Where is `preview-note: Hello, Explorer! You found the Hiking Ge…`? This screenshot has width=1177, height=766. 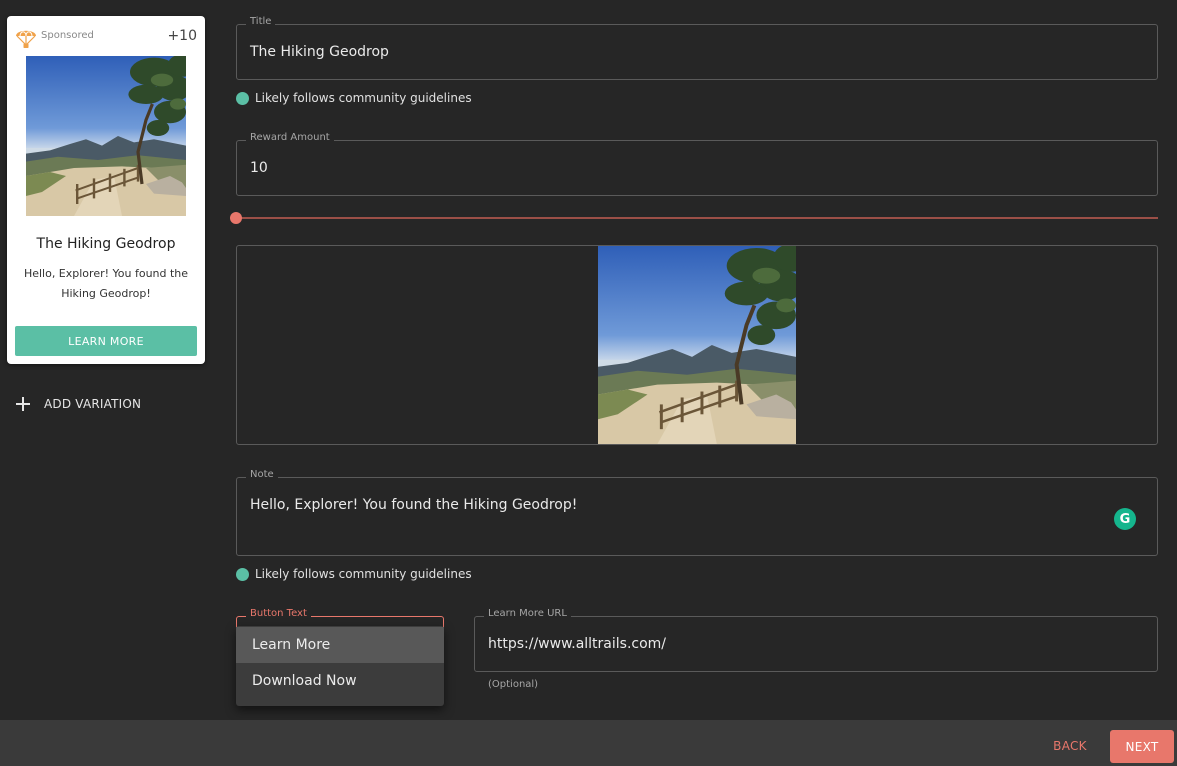
preview-note: Hello, Explorer! You found the Hiking Ge… is located at coordinates (106, 283).